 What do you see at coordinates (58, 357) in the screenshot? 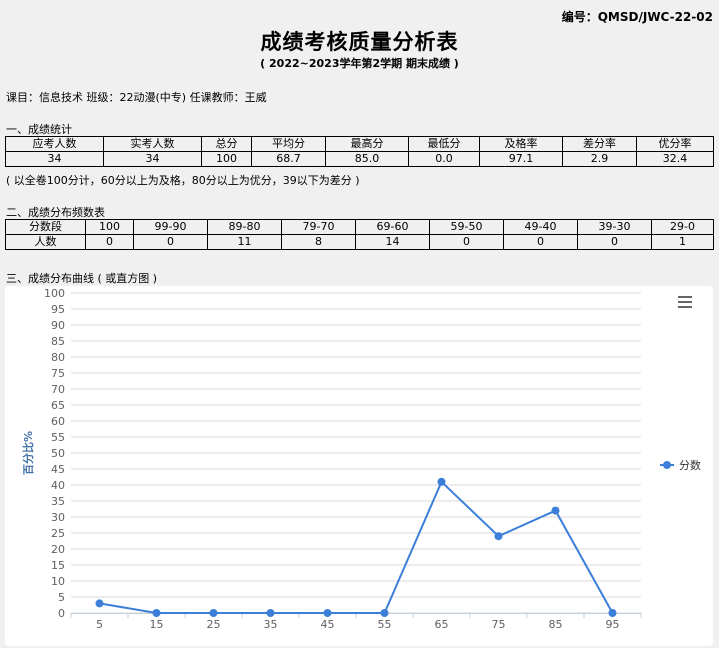
I see `y-tick-label: 80` at bounding box center [58, 357].